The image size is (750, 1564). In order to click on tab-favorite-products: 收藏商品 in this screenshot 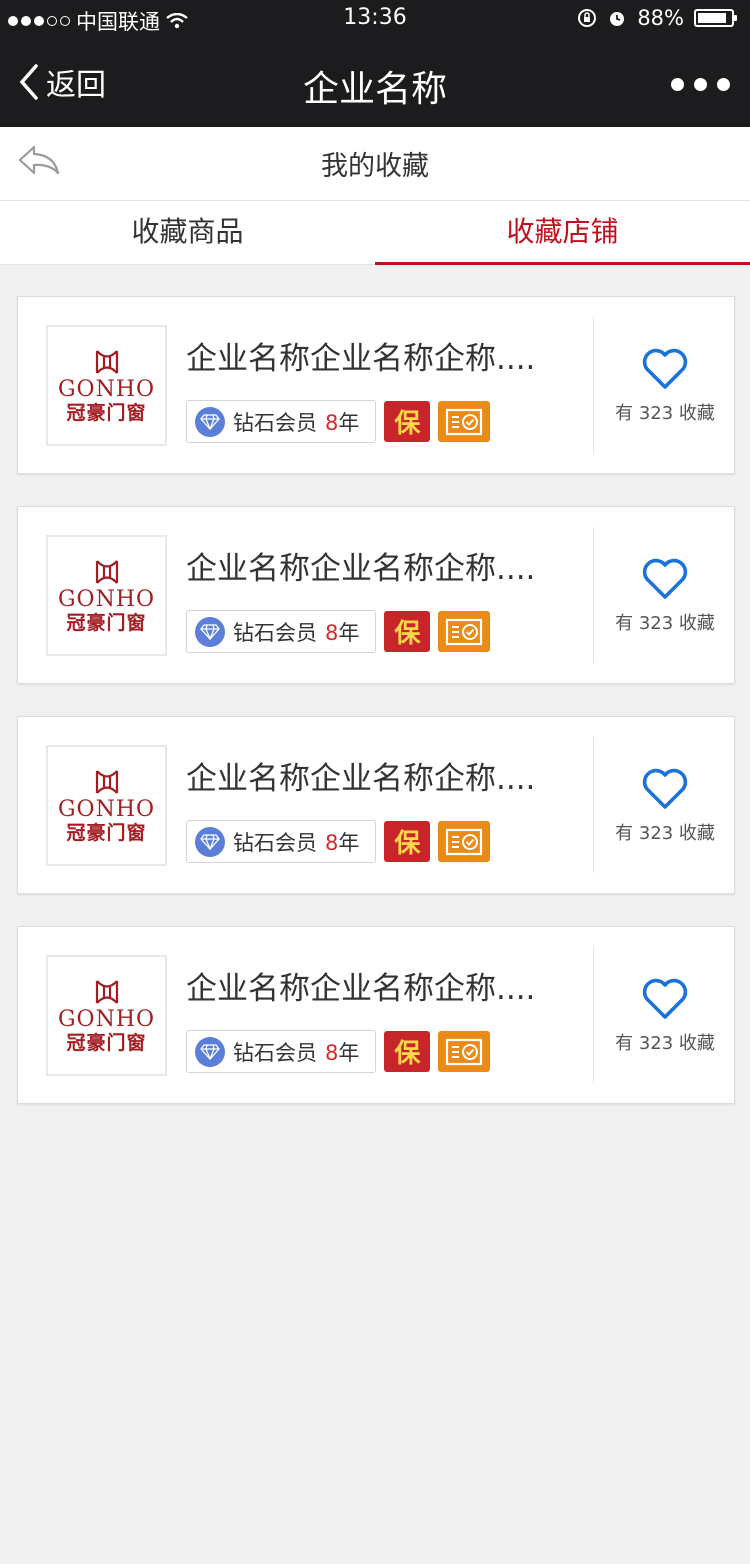, I will do `click(187, 232)`.